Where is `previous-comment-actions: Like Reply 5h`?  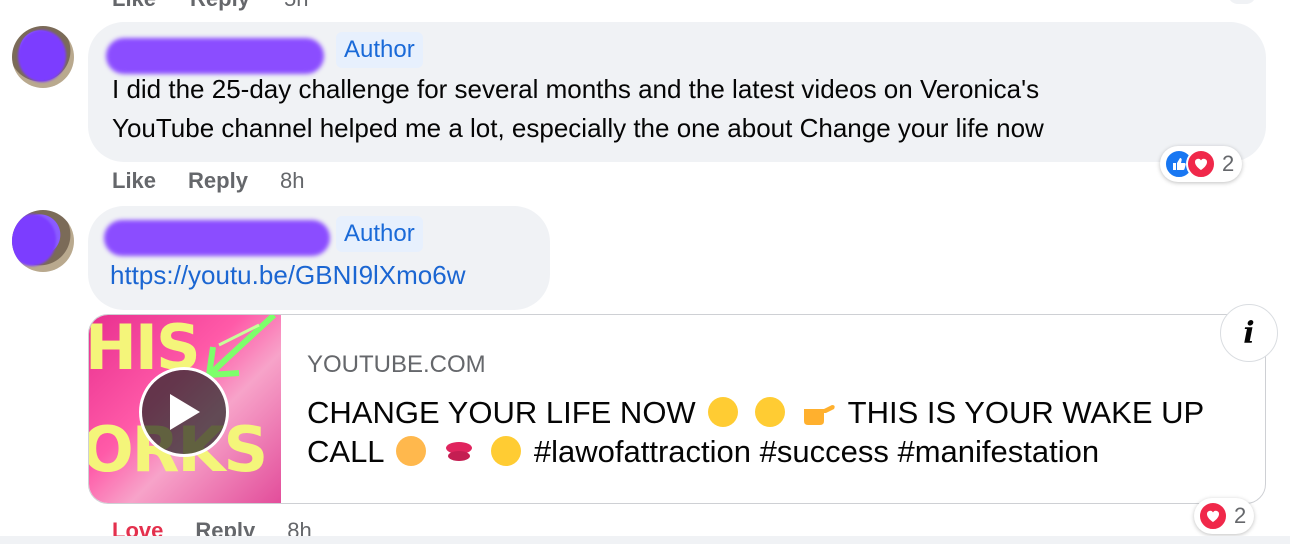 previous-comment-actions: Like Reply 5h is located at coordinates (210, 6).